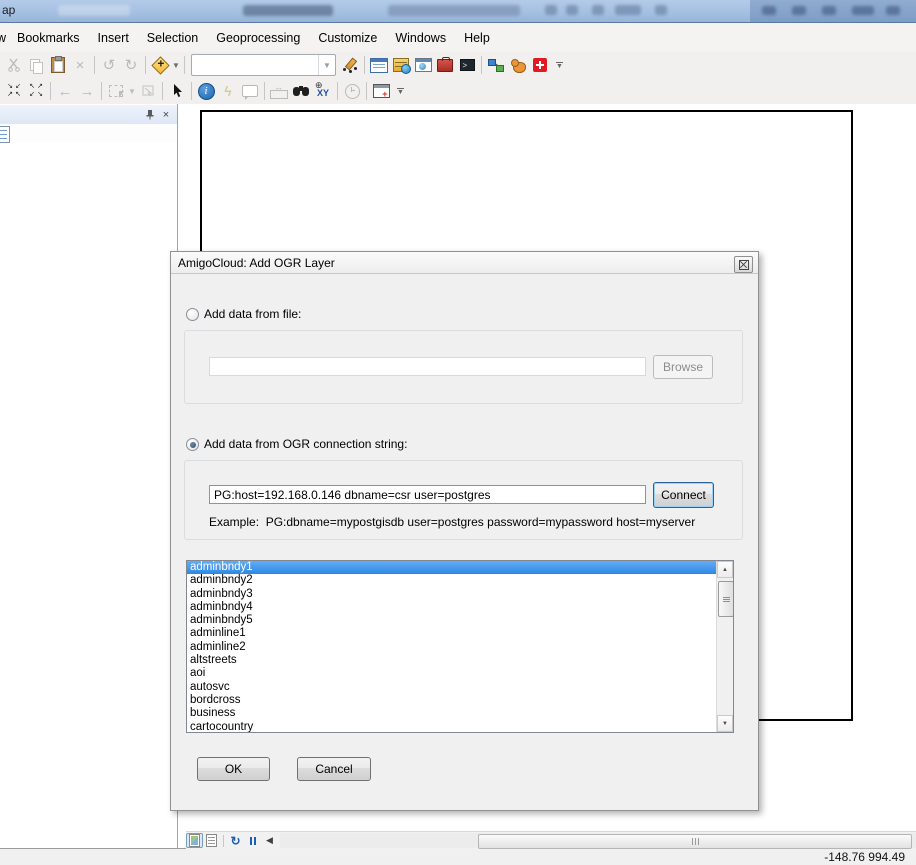 Image resolution: width=916 pixels, height=865 pixels. I want to click on list-item: adminline2, so click(451, 647).